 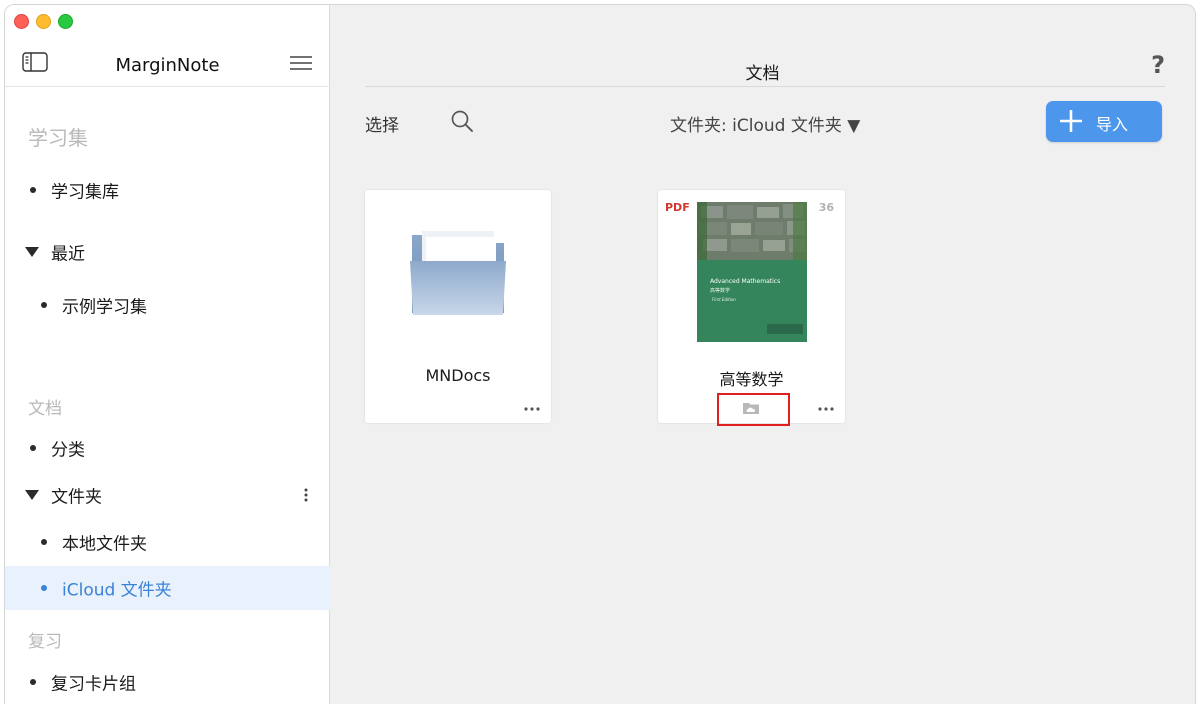 What do you see at coordinates (104, 307) in the screenshot?
I see `sidebar-item-label: 示例学习集` at bounding box center [104, 307].